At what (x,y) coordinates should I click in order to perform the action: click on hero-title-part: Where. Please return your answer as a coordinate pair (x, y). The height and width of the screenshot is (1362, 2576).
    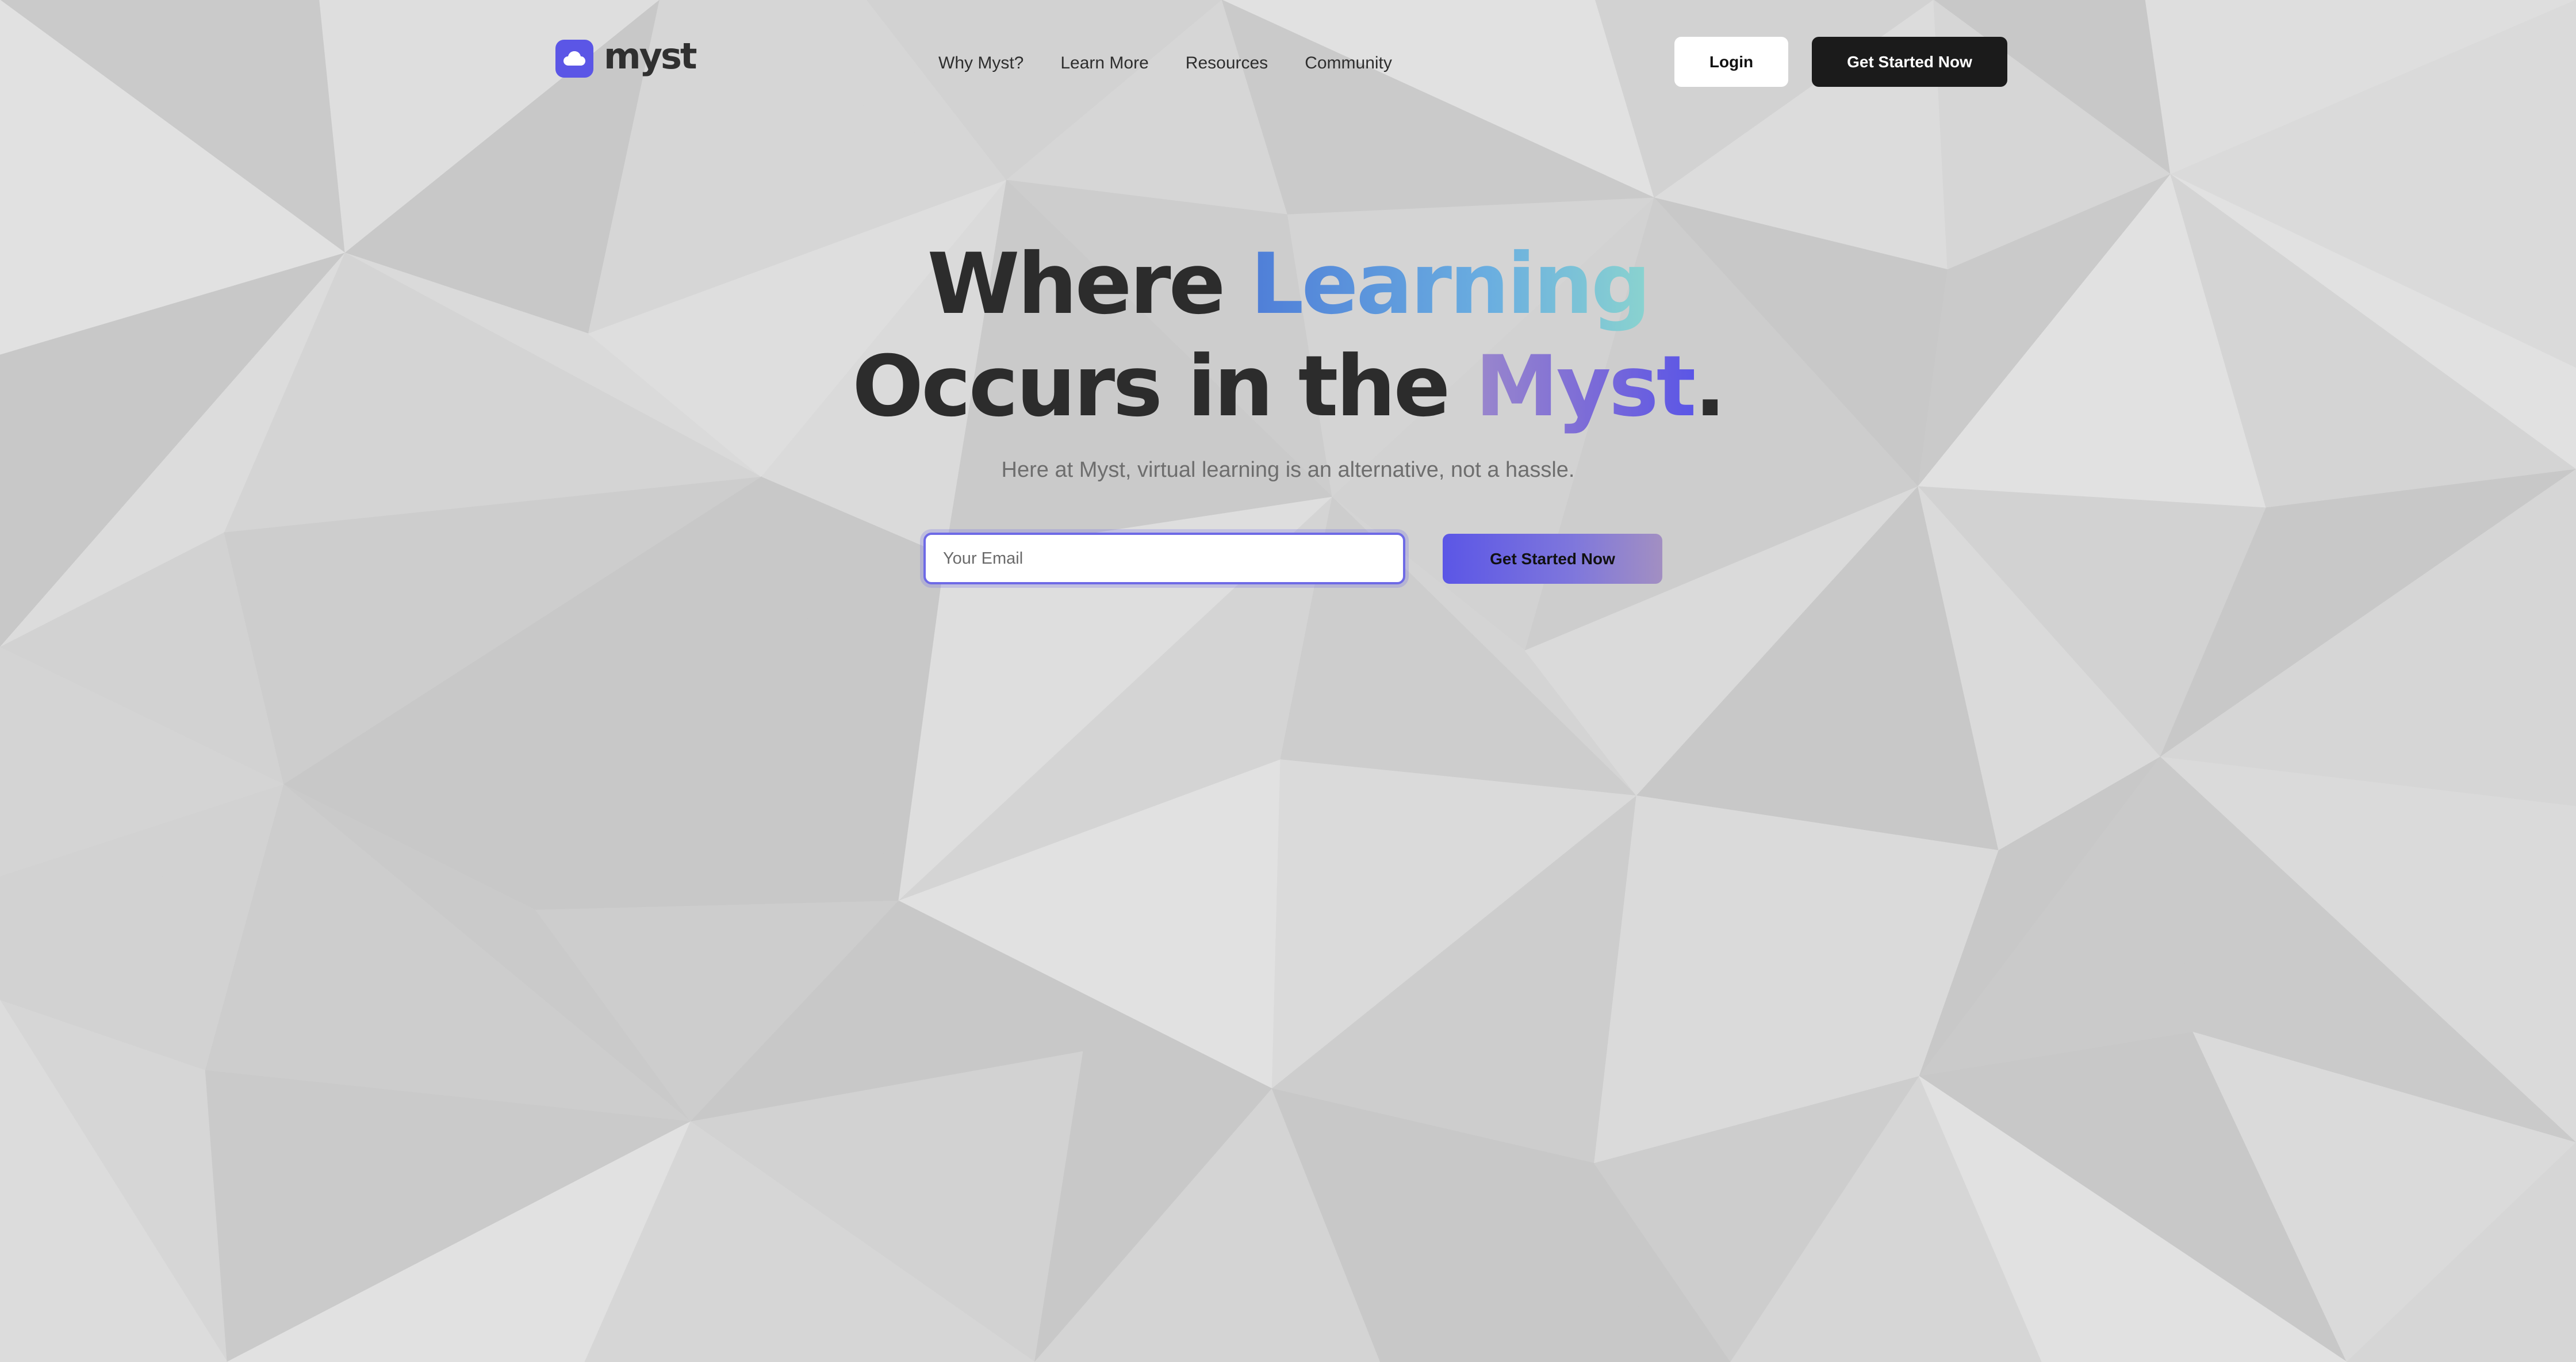
    Looking at the image, I should click on (1089, 284).